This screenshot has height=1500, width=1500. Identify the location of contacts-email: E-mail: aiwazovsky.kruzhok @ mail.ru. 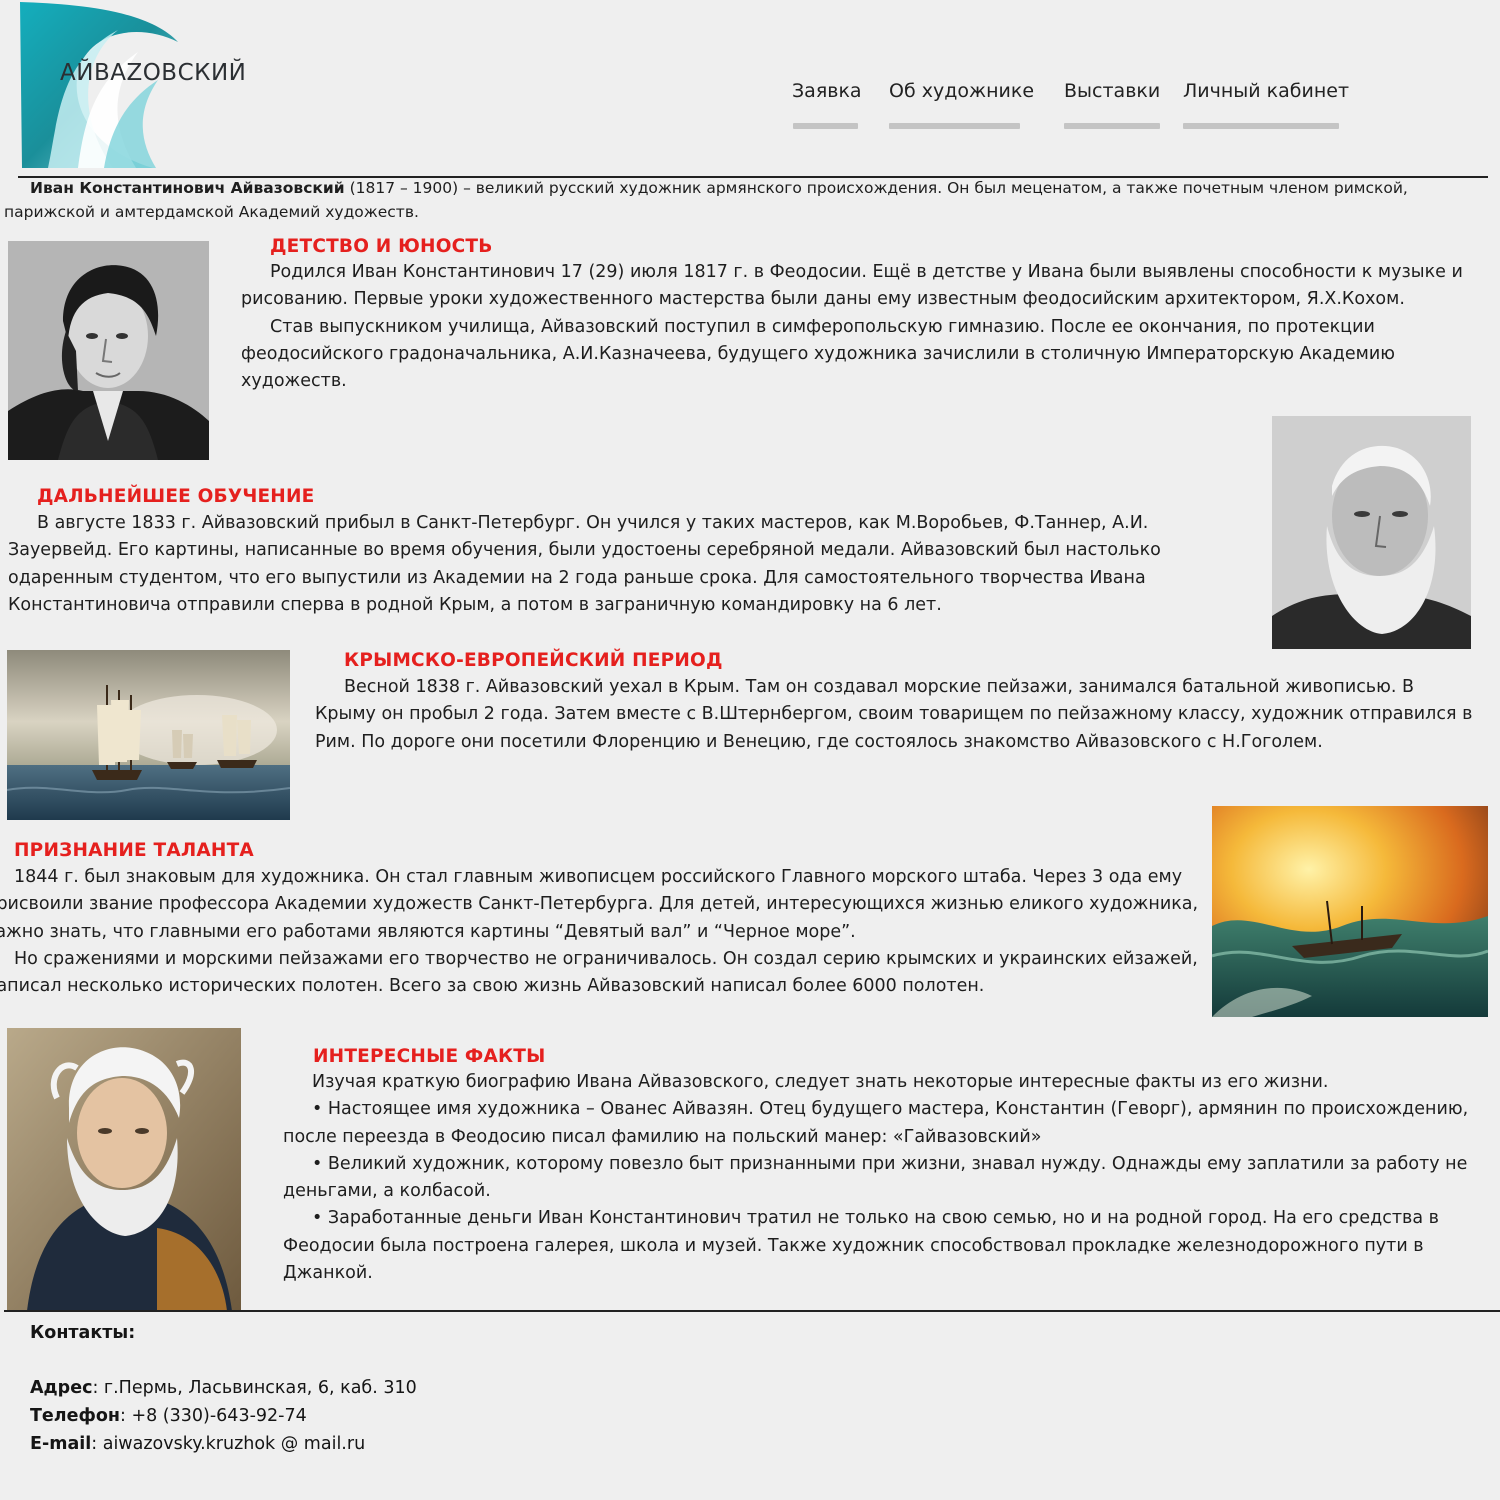
(197, 1444).